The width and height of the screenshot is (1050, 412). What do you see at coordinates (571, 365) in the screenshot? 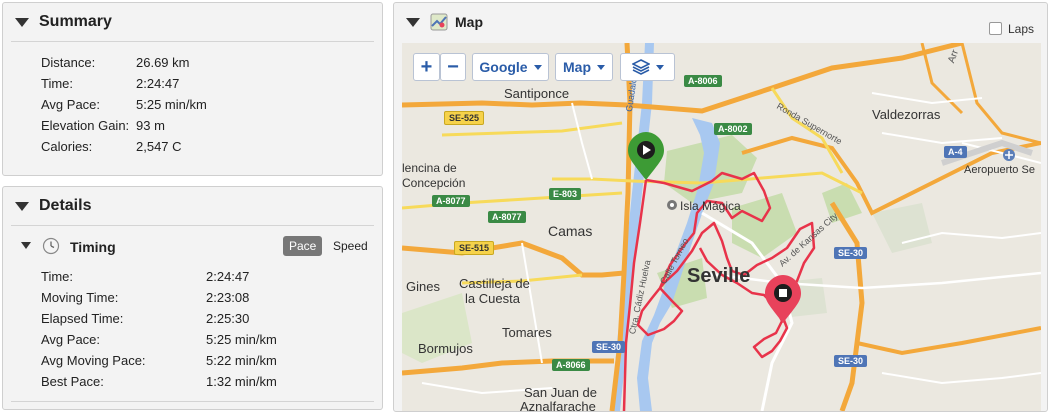
I see `road-tag-a8066: A-8066` at bounding box center [571, 365].